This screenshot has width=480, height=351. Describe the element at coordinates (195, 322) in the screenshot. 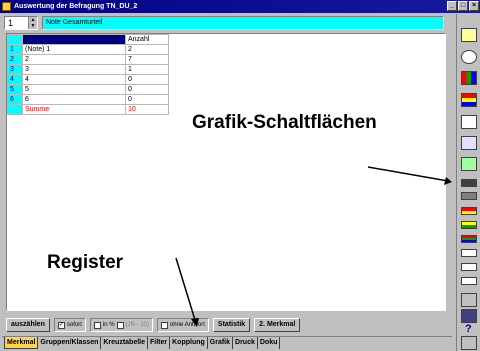

I see `arrow-register-head` at that location.